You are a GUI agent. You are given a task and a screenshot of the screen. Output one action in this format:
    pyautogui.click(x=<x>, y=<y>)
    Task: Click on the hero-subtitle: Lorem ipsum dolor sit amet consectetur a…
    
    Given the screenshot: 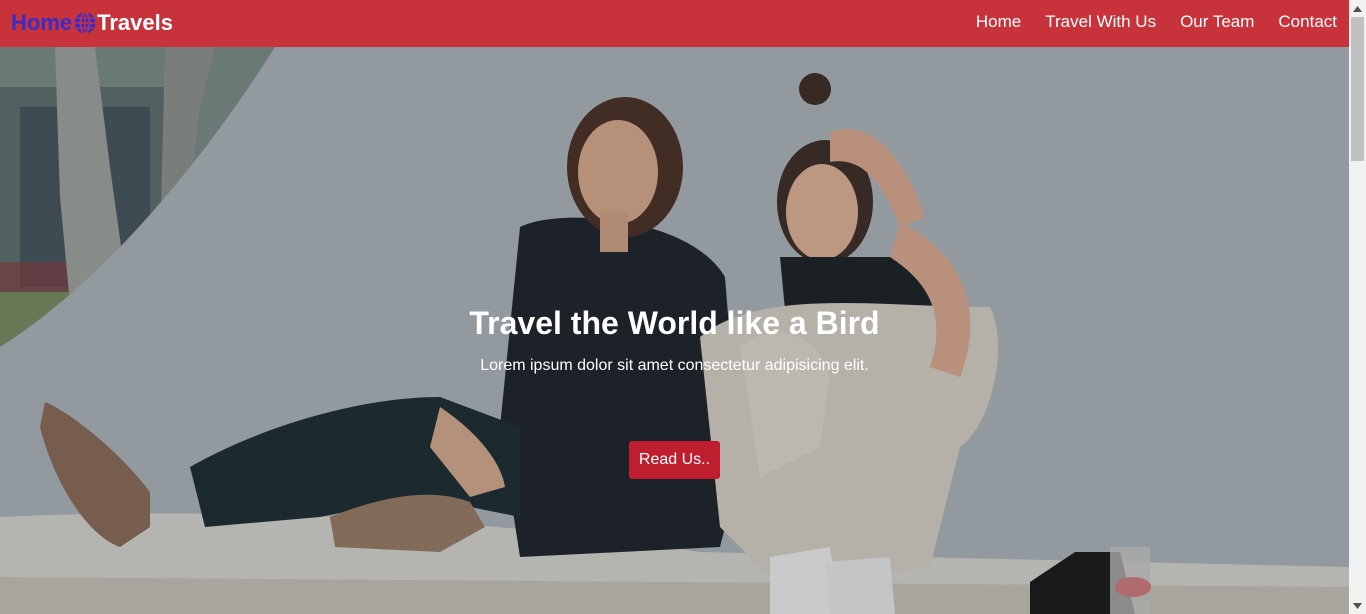 What is the action you would take?
    pyautogui.click(x=674, y=365)
    